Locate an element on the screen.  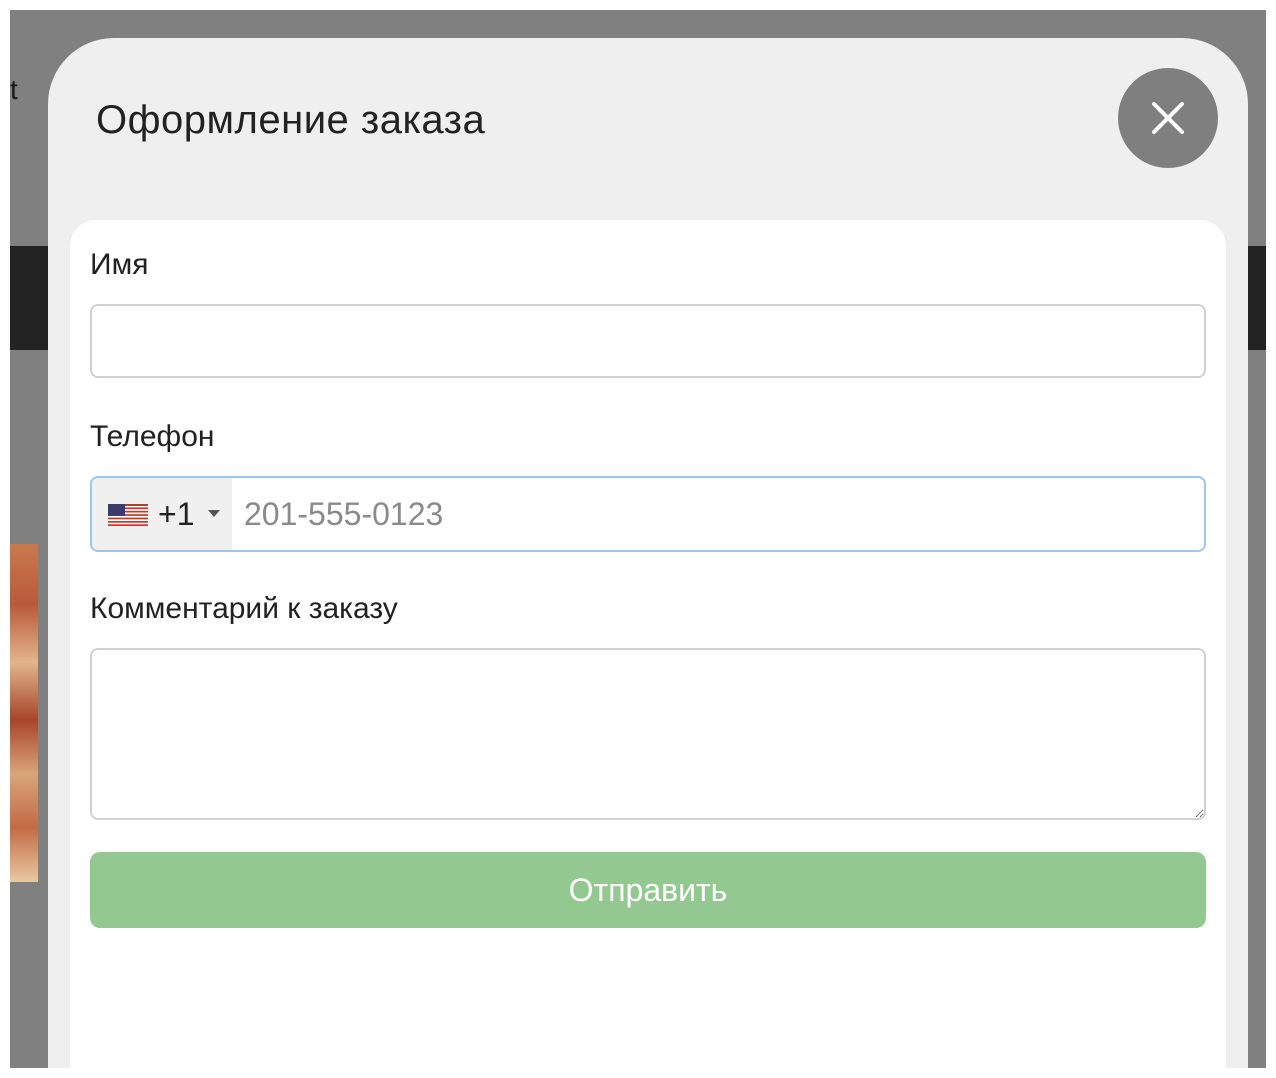
country-code-select: +1 is located at coordinates (162, 514).